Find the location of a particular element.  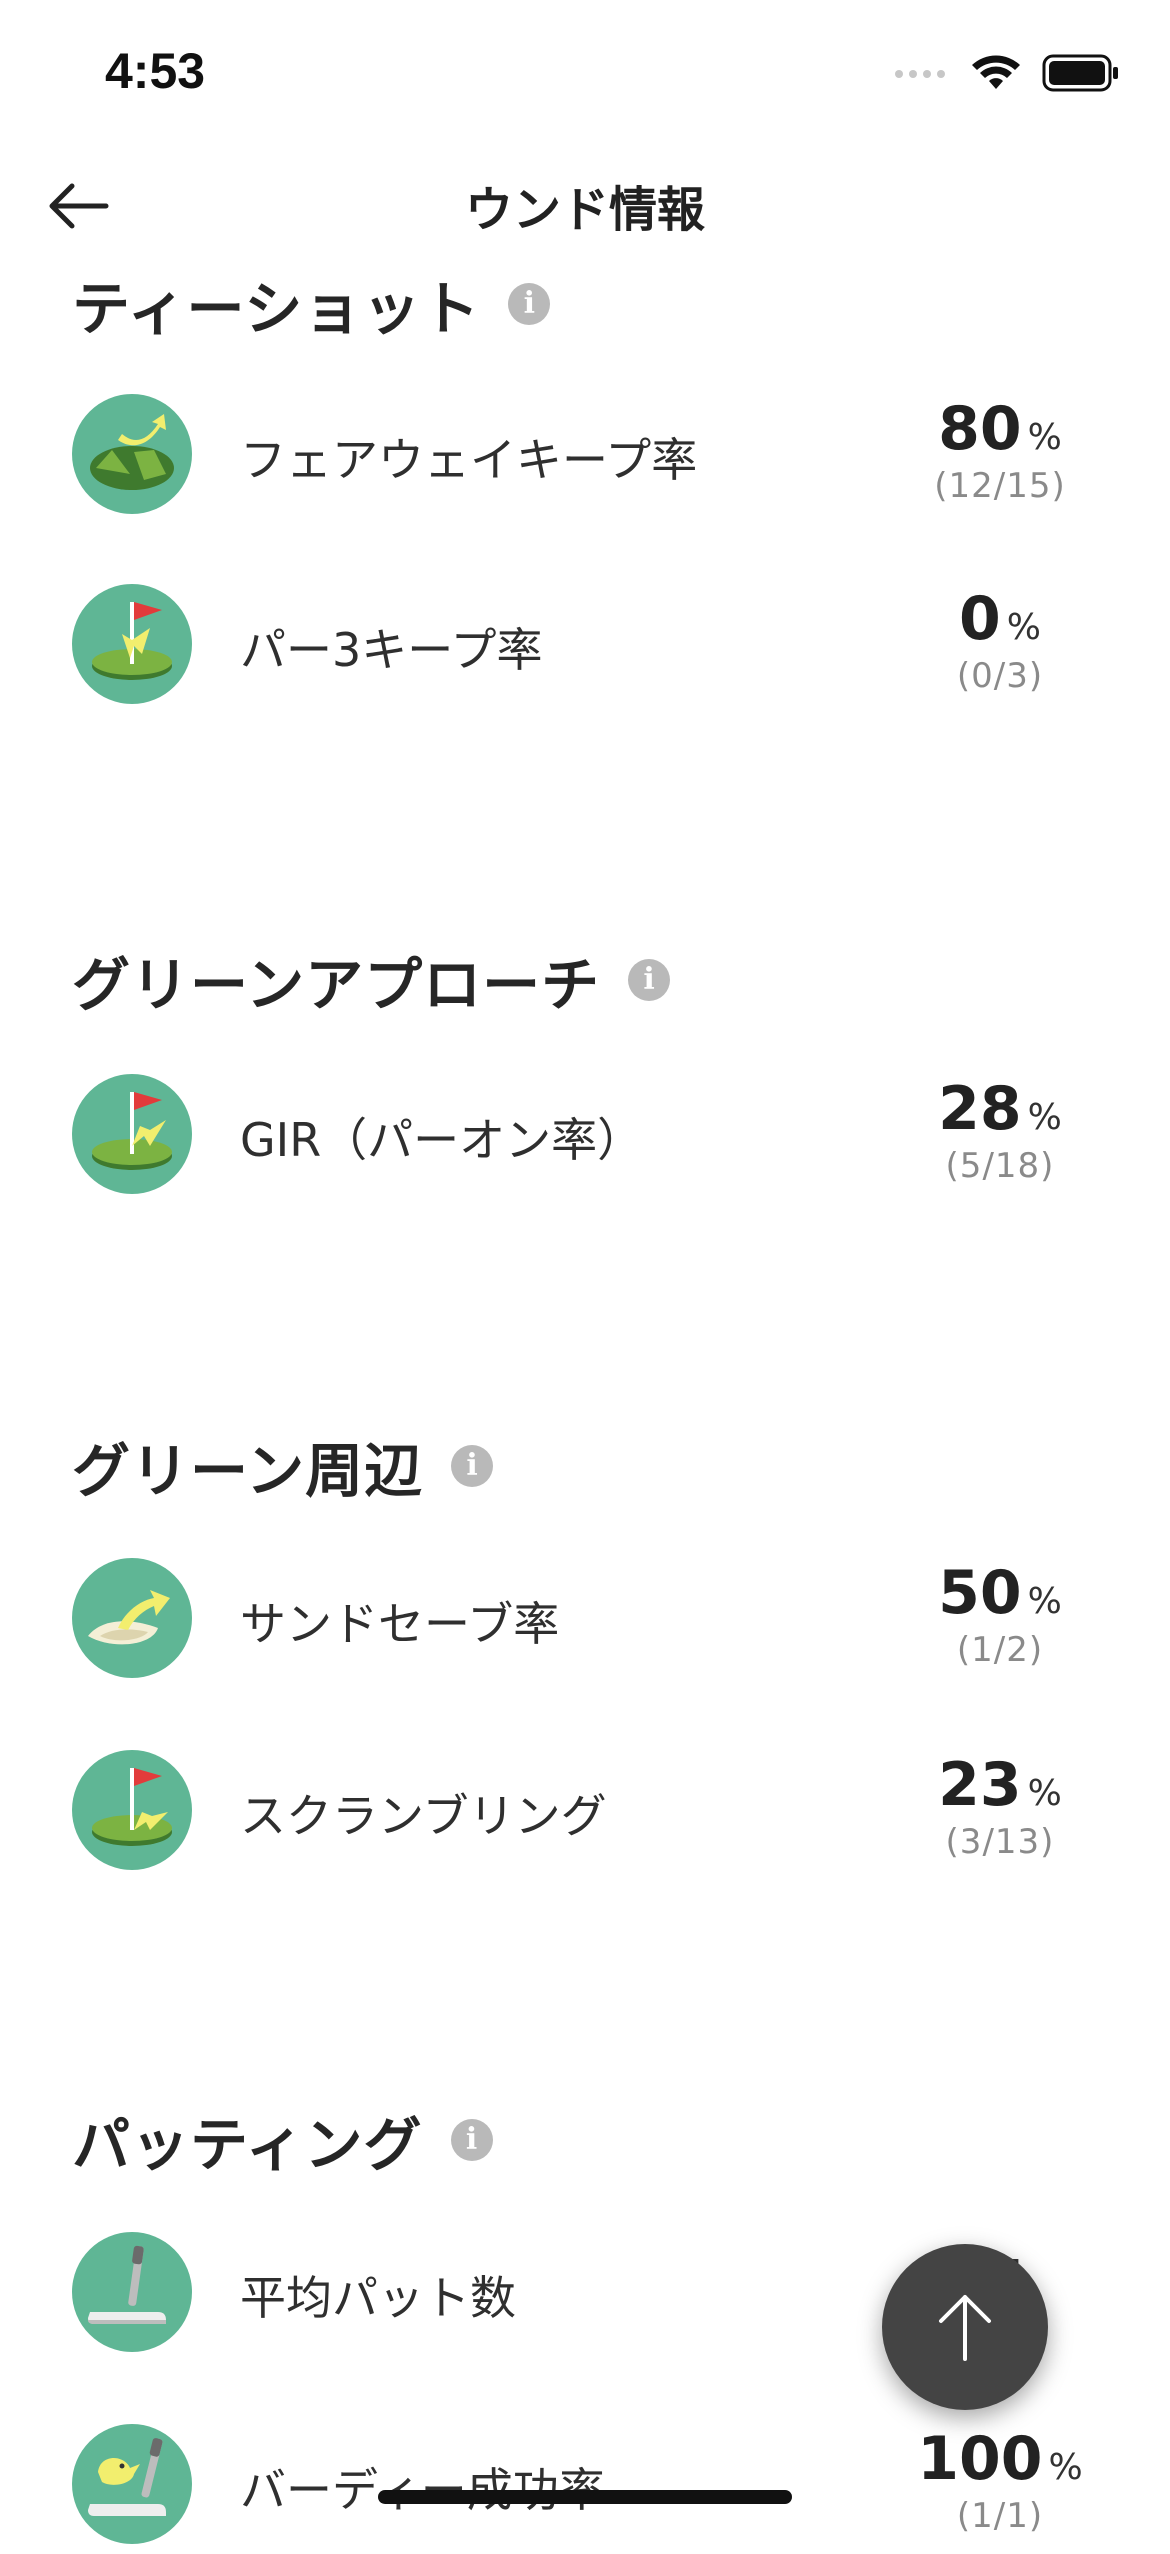

stat-value: 28% (5/18) is located at coordinates (1000, 1130).